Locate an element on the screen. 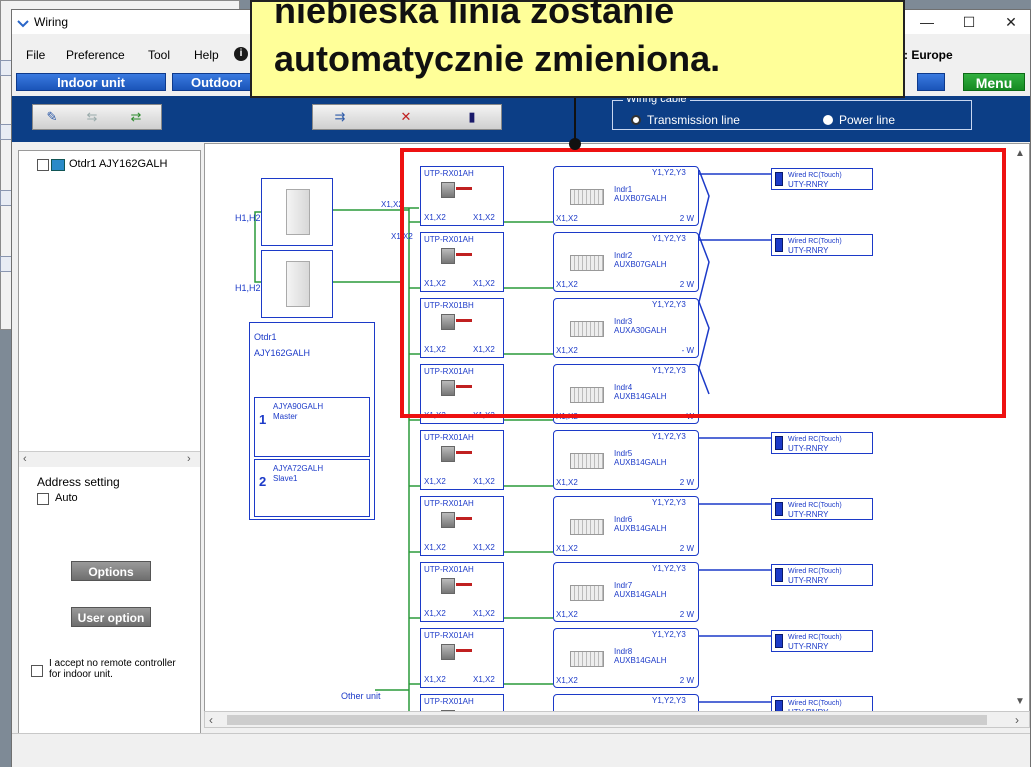  radio-transmission-line is located at coordinates (636, 120).